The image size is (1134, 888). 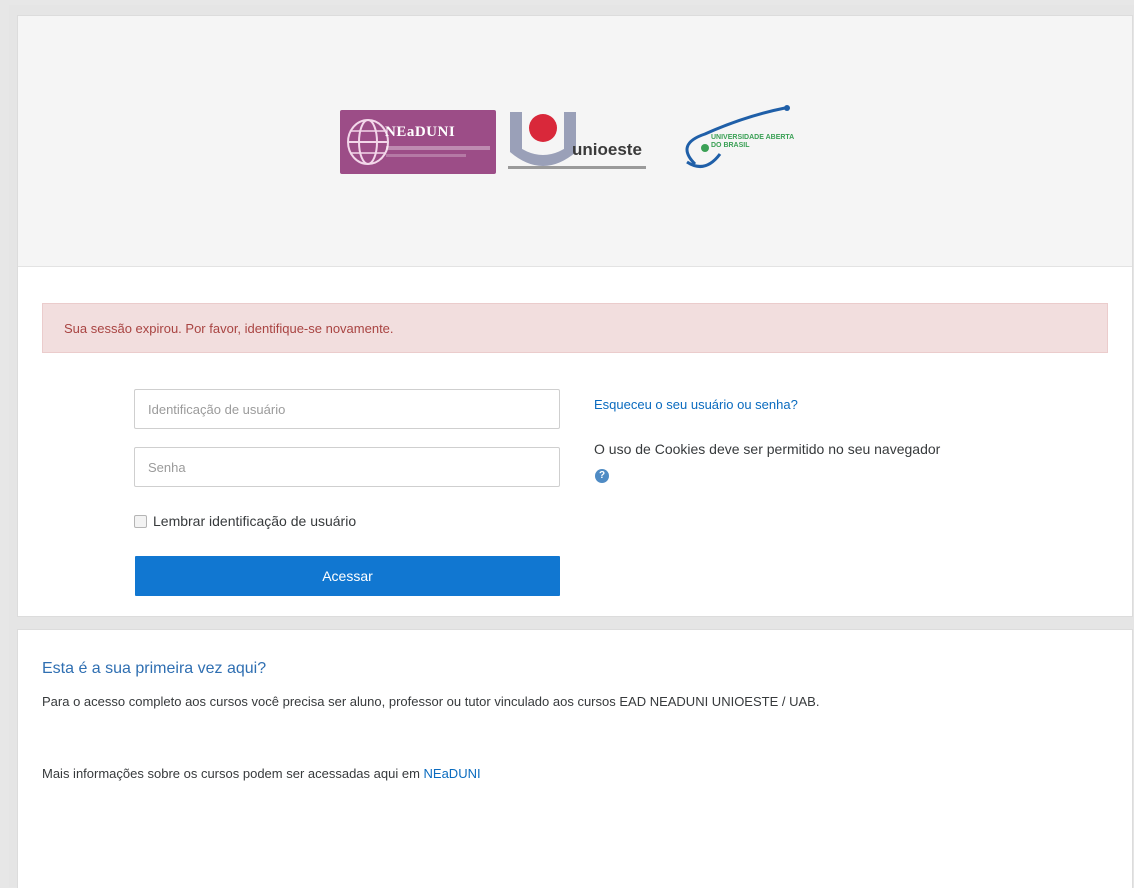 I want to click on unioeste-subtitle, so click(x=577, y=167).